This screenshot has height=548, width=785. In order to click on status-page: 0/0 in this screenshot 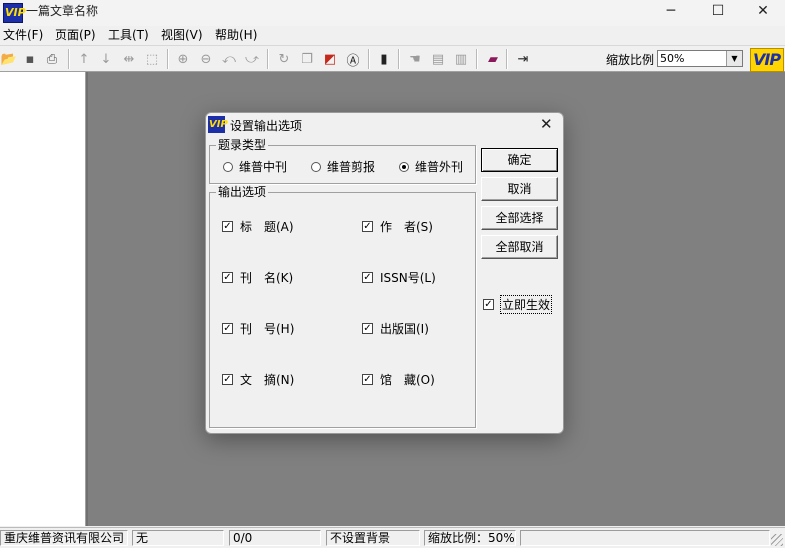, I will do `click(275, 538)`.